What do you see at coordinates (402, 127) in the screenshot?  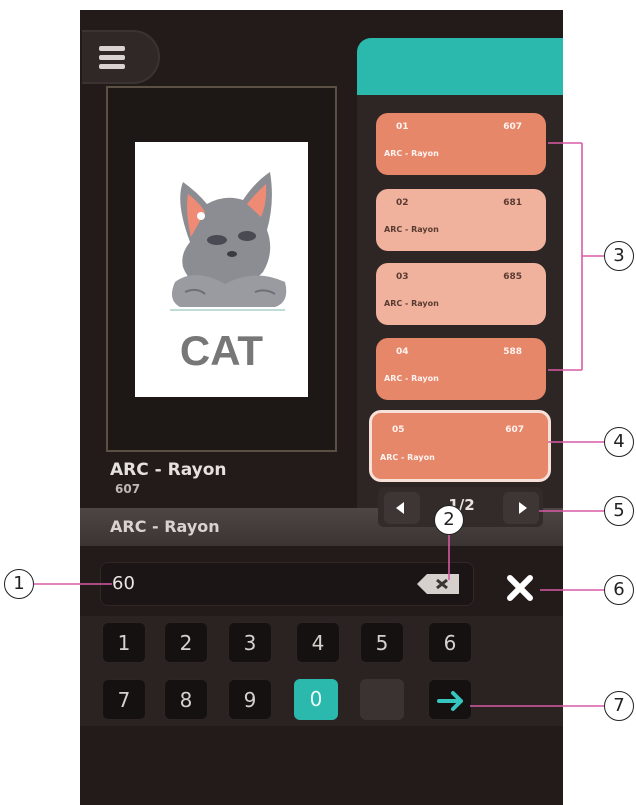 I see `thread-number: 01` at bounding box center [402, 127].